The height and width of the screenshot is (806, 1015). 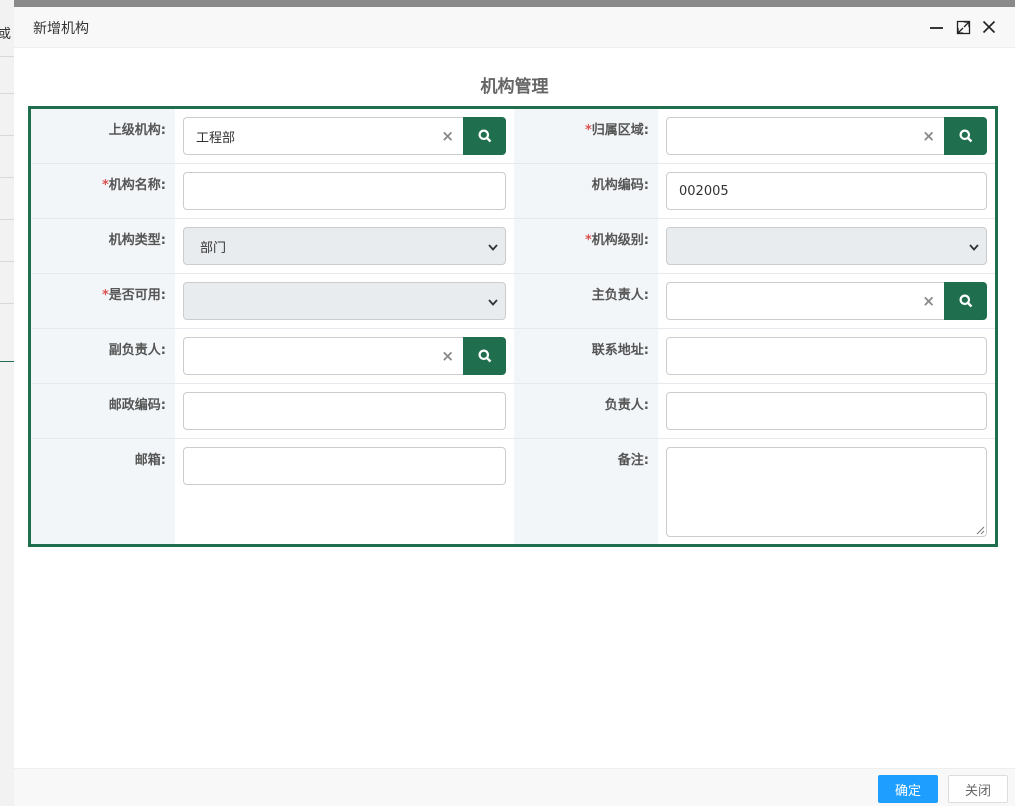 I want to click on deputy-owner-label: 副负责人:, so click(x=103, y=356).